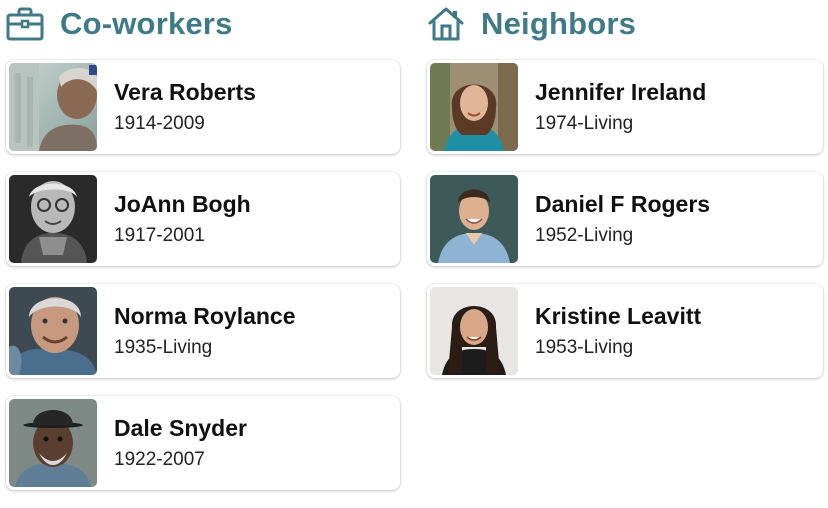 Image resolution: width=828 pixels, height=508 pixels. I want to click on person-years: 1953-Living, so click(584, 347).